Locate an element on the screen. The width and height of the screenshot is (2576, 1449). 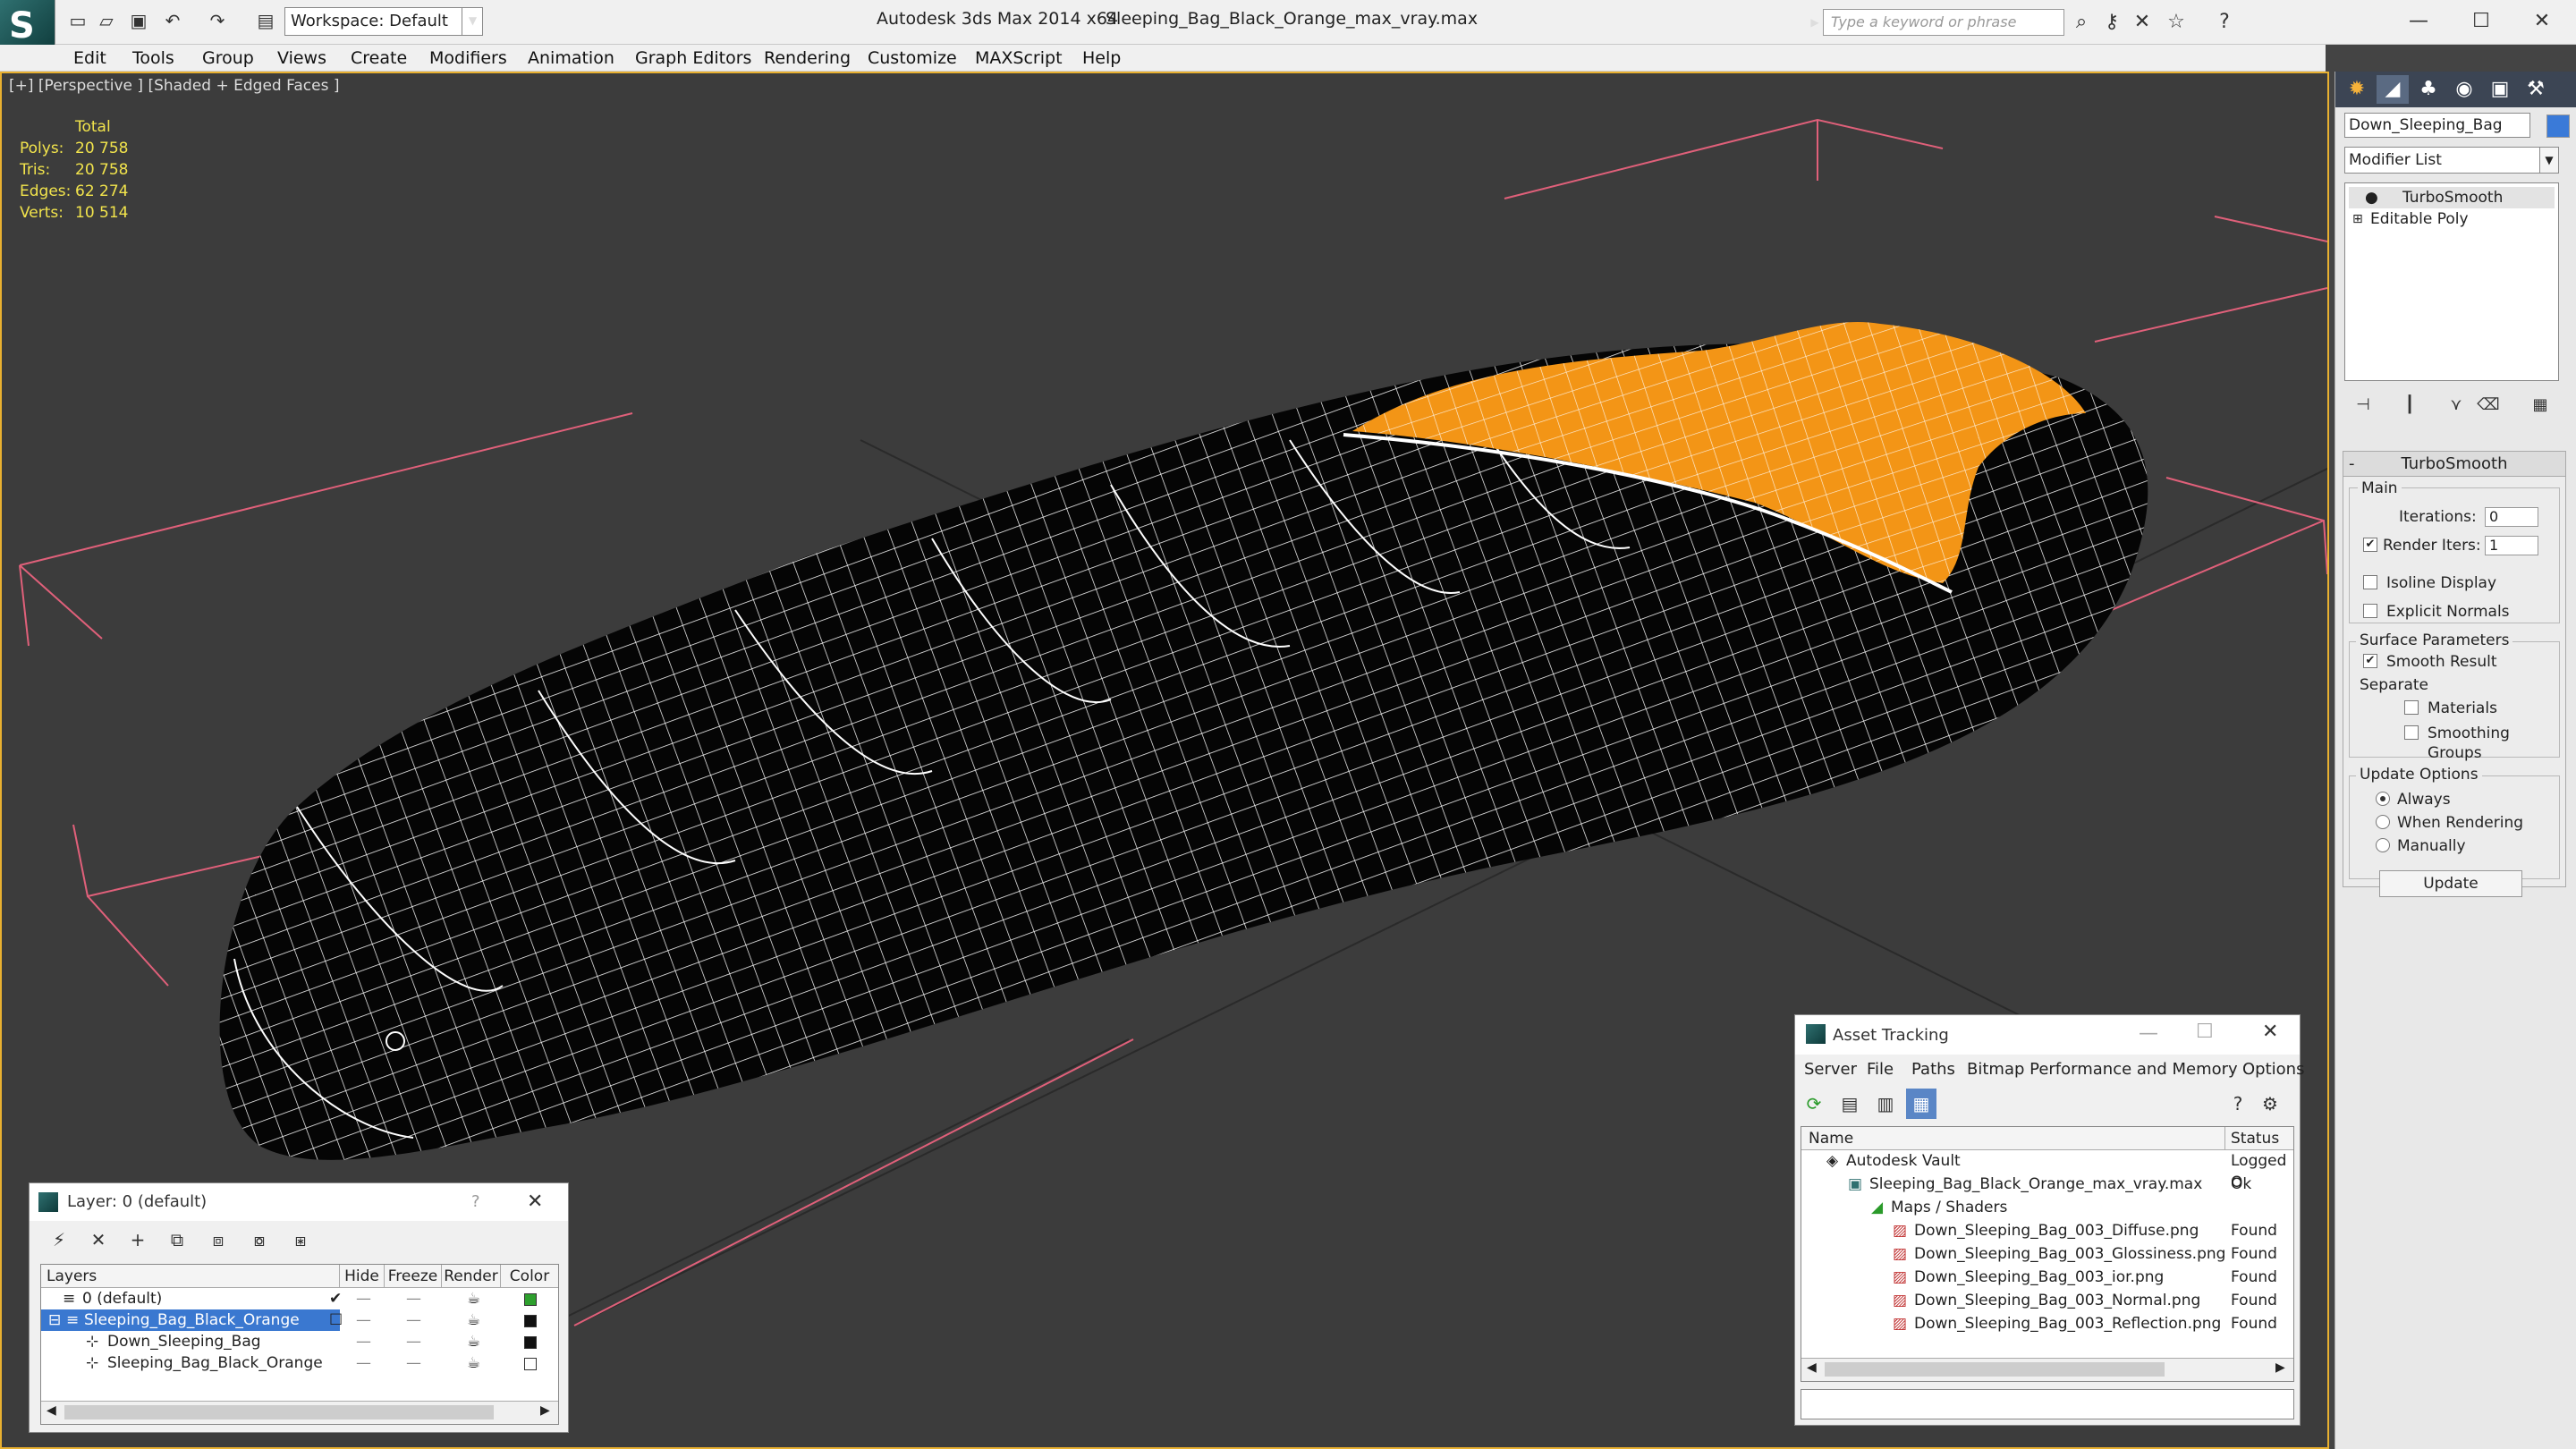
vault-help-icon: ? is located at coordinates (2238, 1104).